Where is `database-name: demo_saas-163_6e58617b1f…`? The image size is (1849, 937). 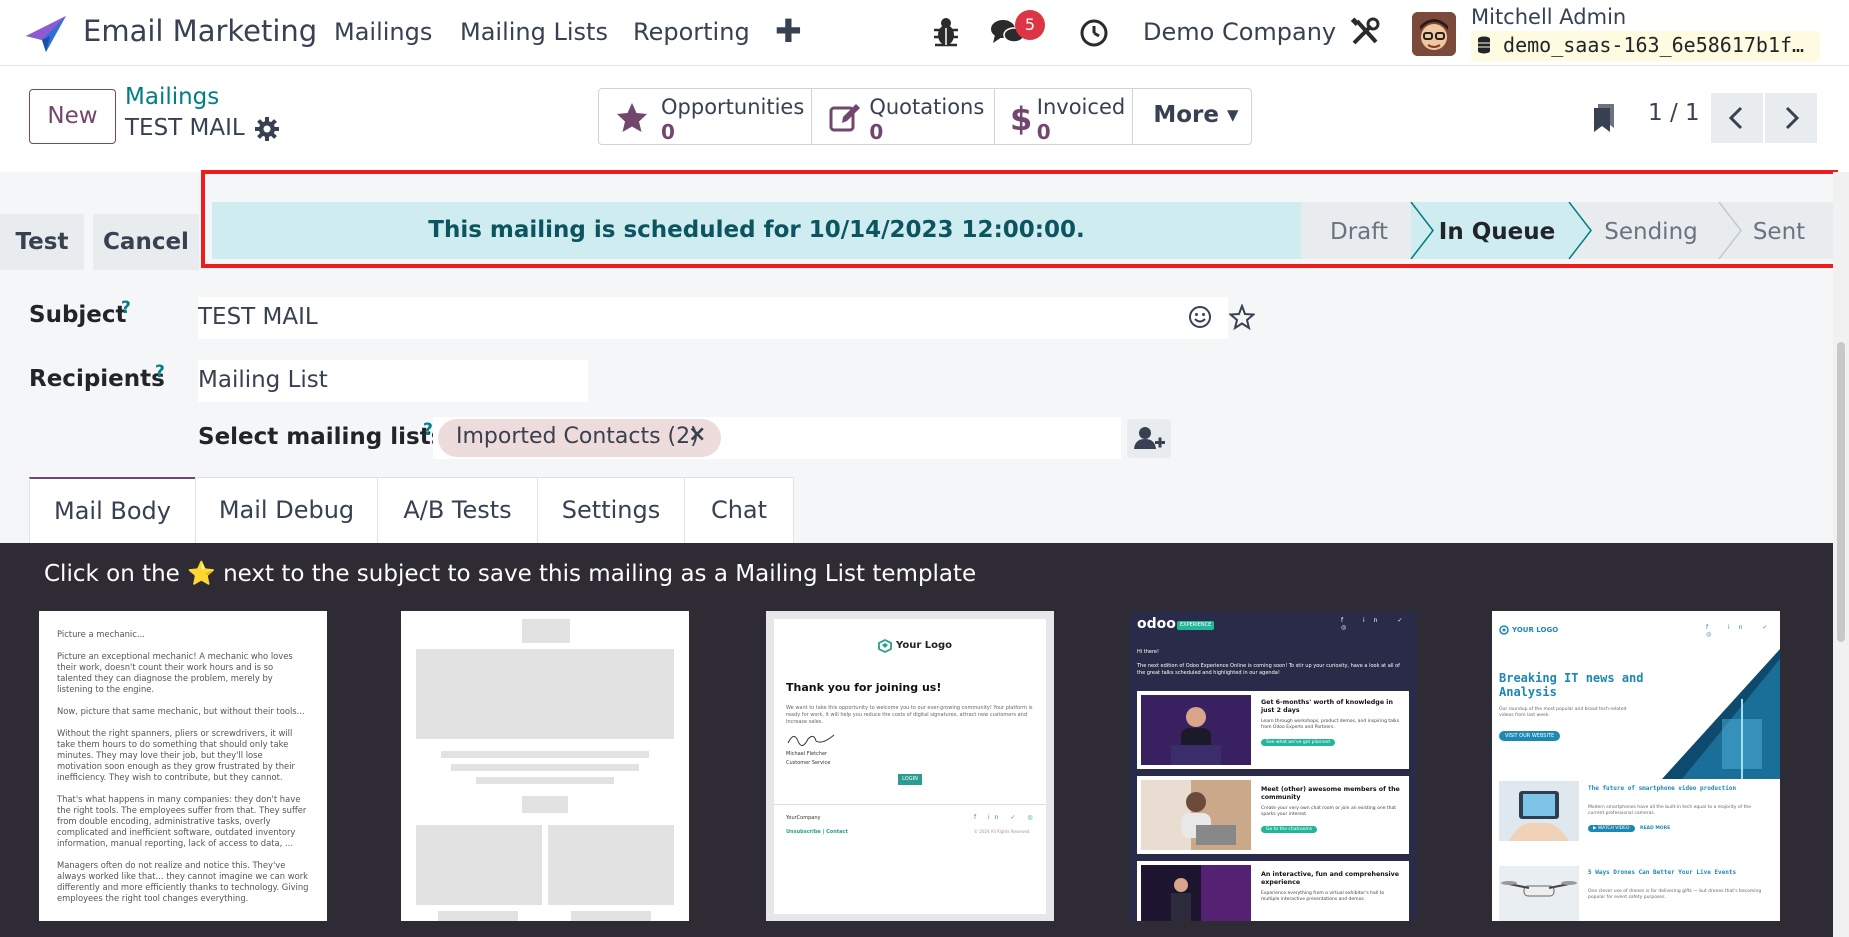
database-name: demo_saas-163_6e58617b1f… is located at coordinates (1645, 46).